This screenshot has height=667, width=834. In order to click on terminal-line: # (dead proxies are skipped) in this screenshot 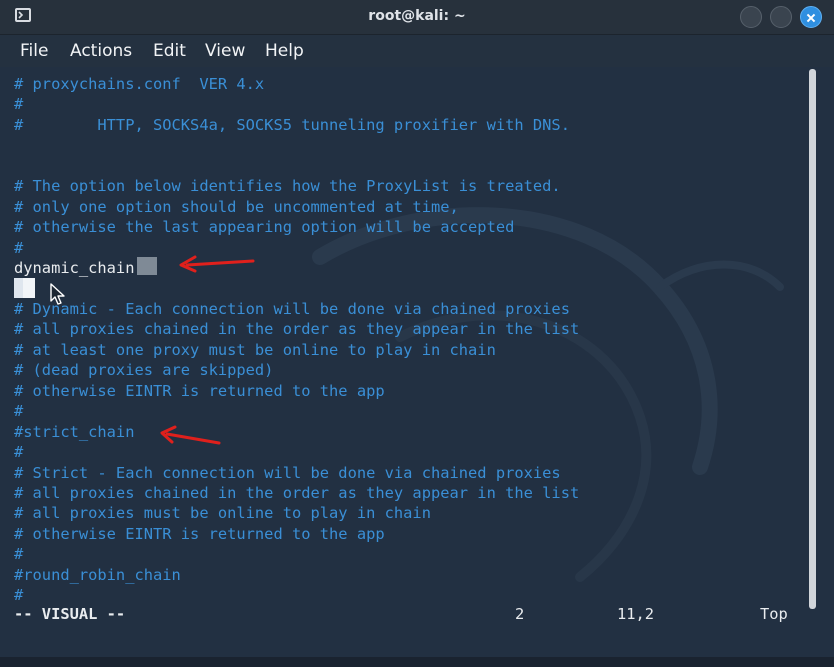, I will do `click(144, 370)`.